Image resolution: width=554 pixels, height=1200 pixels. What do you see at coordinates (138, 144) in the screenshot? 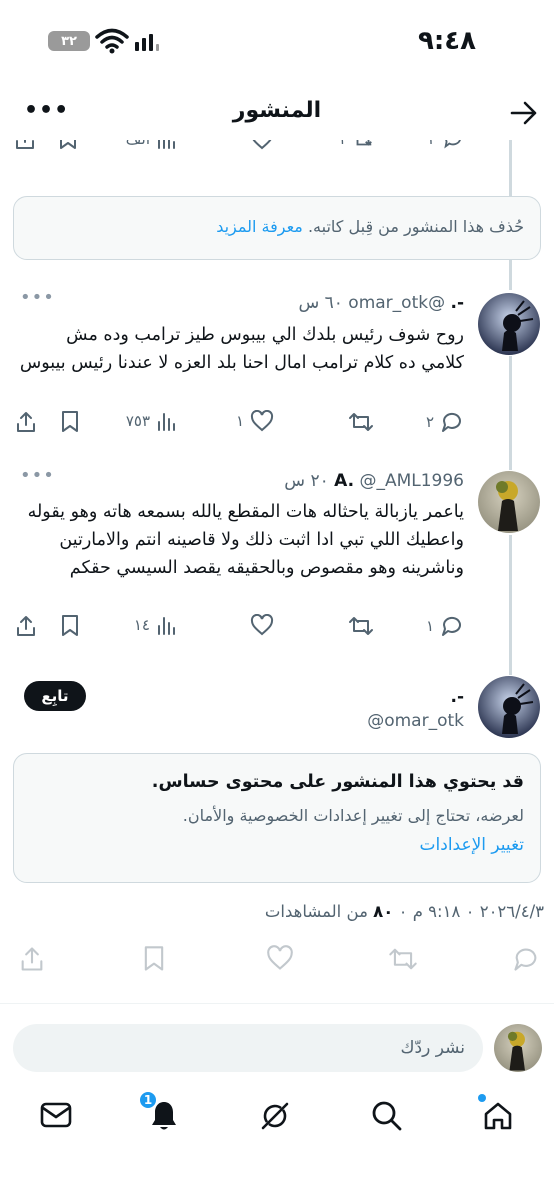
I see `views-count: الف` at bounding box center [138, 144].